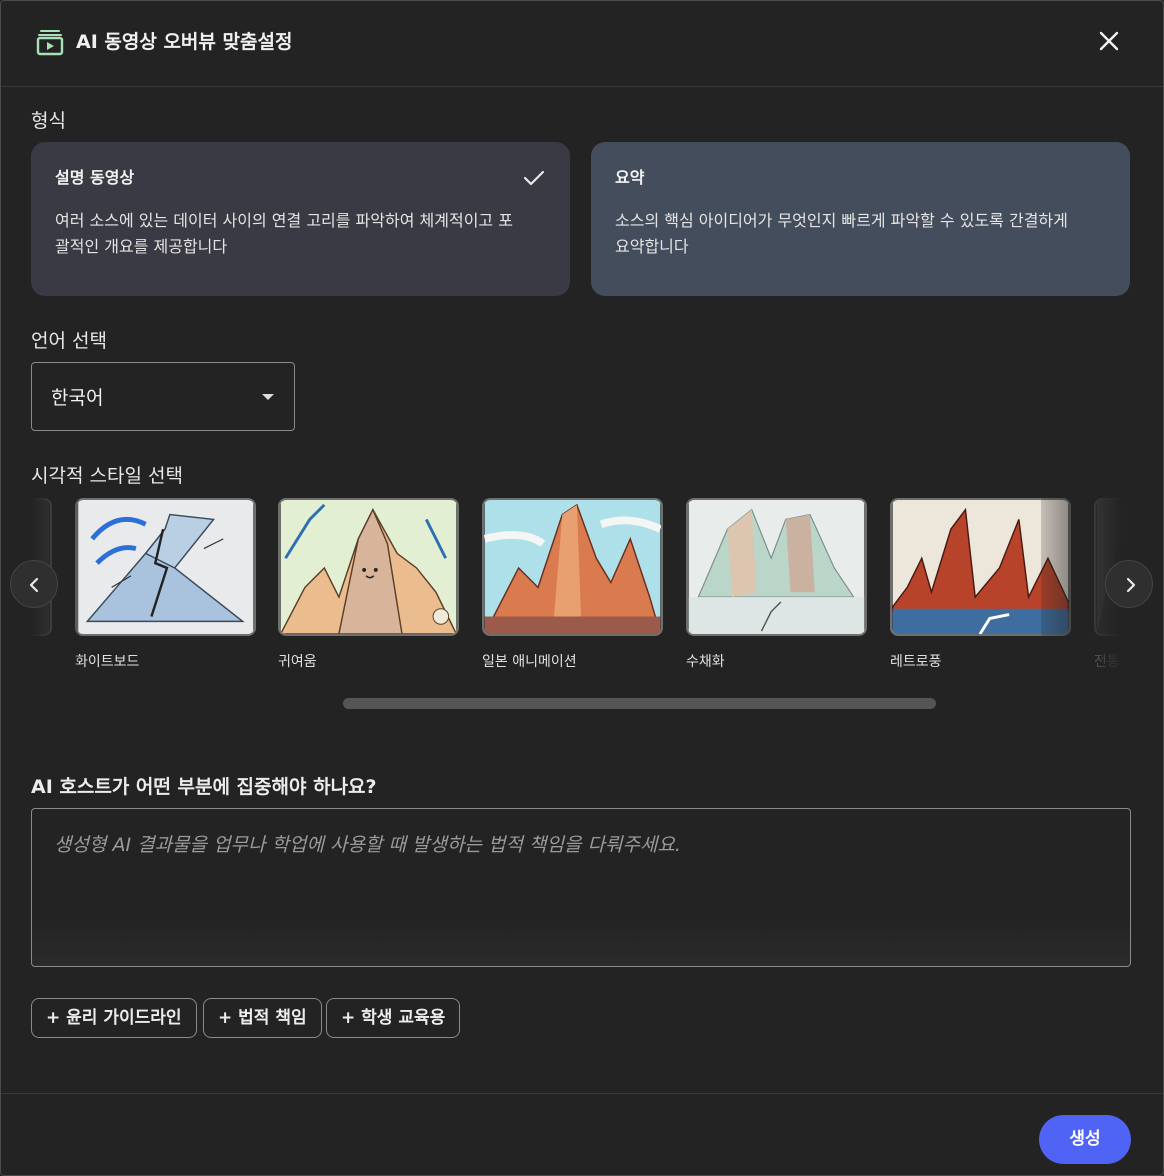 This screenshot has height=1176, width=1164. Describe the element at coordinates (841, 220) in the screenshot. I see `description-line: 소스의 핵심 아이디어가 무엇인지 빠르게 파악할 수 있도록 간결하게` at that location.